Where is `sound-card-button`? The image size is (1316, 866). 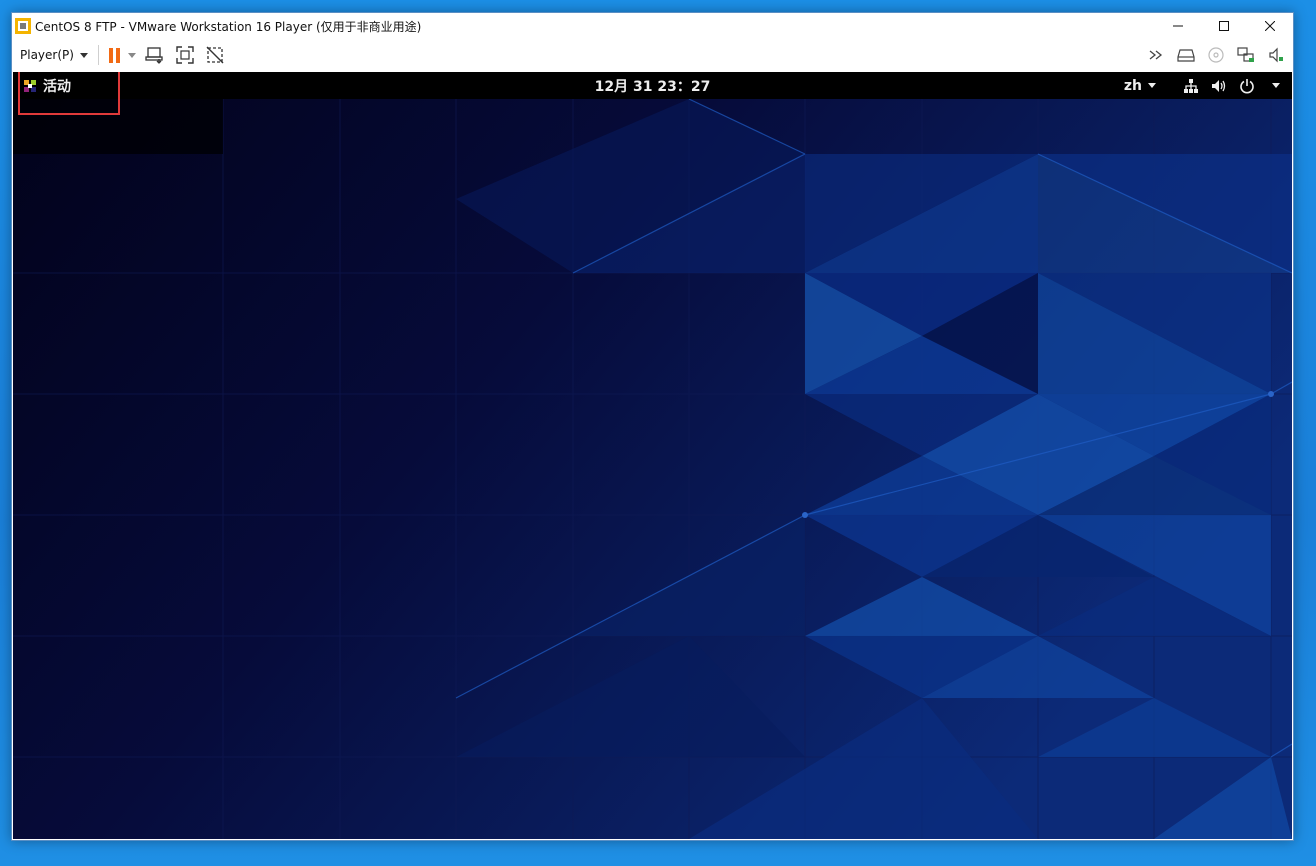
sound-card-button is located at coordinates (1276, 55).